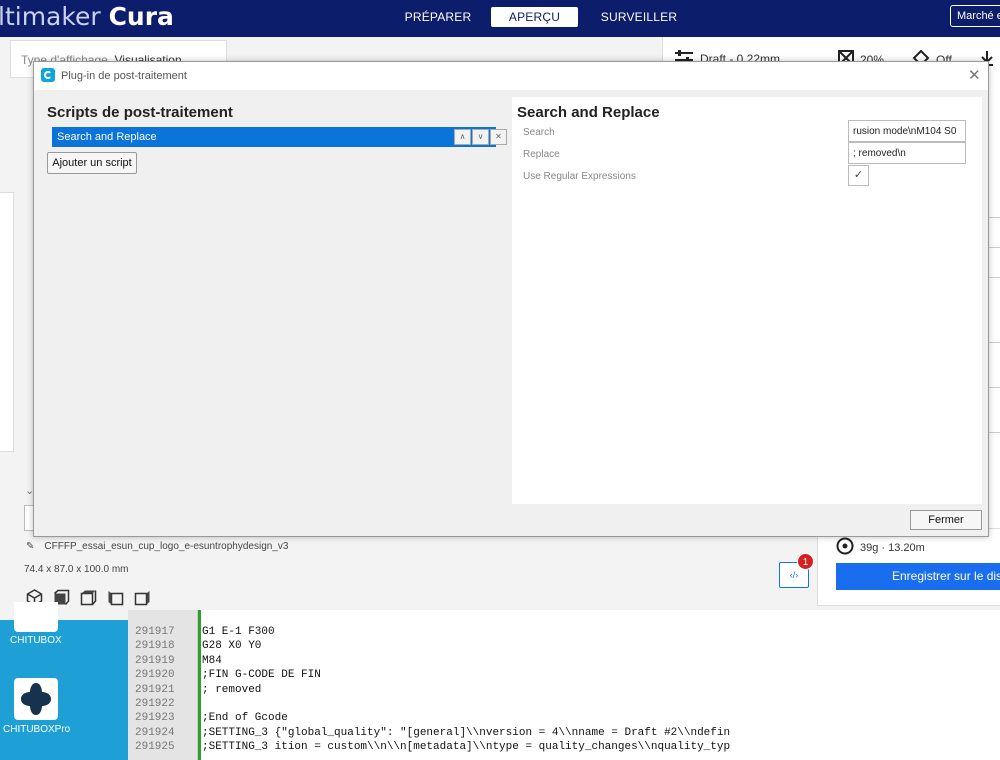 The width and height of the screenshot is (1000, 760). I want to click on close-icon: ✕, so click(974, 75).